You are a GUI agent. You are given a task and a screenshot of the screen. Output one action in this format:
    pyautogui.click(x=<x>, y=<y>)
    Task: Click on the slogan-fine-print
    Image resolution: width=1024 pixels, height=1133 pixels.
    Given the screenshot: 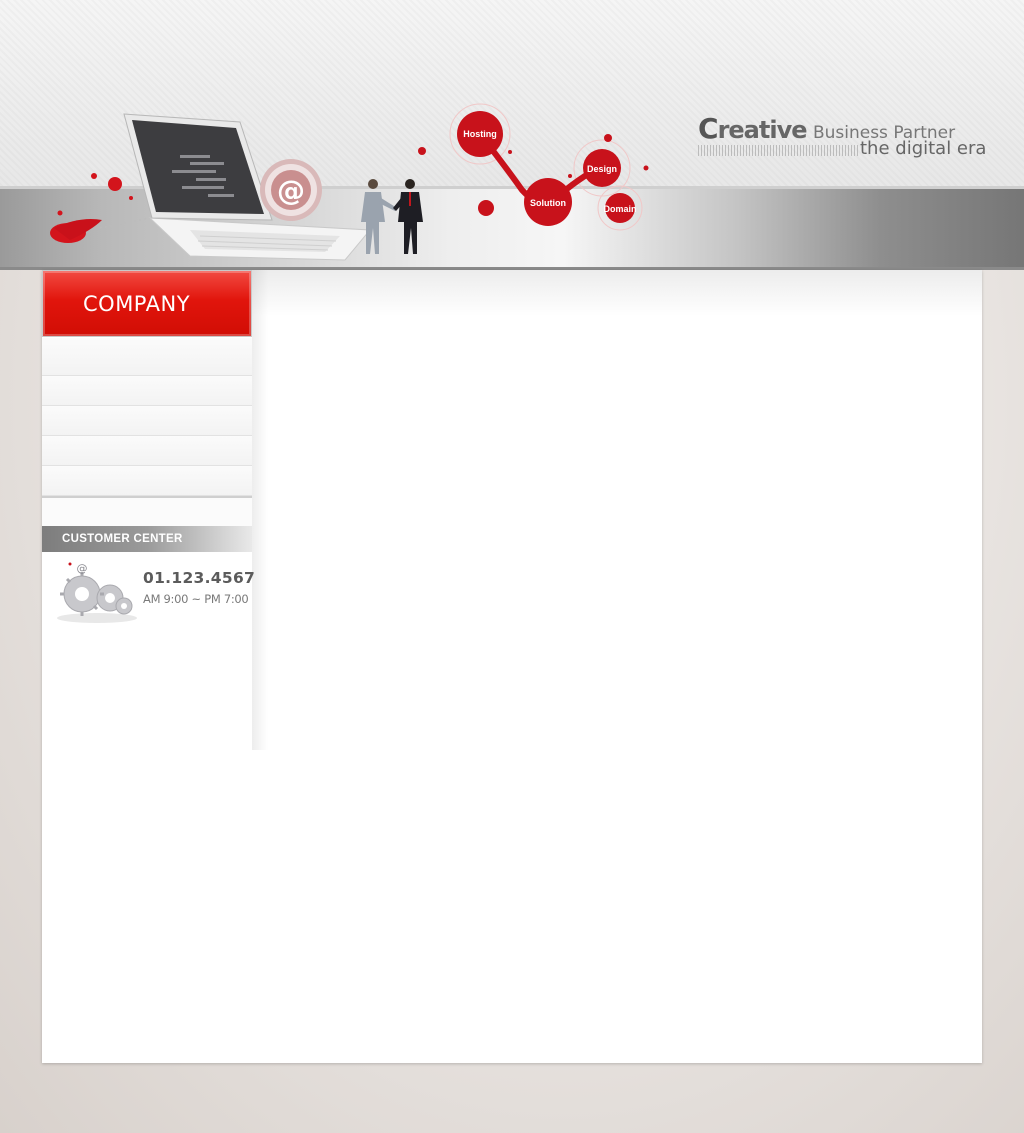 What is the action you would take?
    pyautogui.click(x=778, y=150)
    